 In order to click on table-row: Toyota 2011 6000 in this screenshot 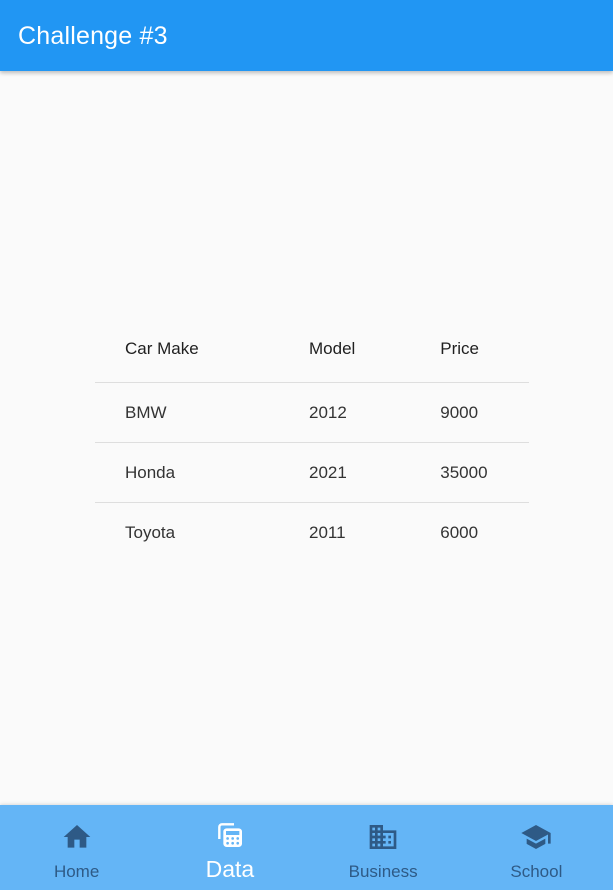, I will do `click(312, 533)`.